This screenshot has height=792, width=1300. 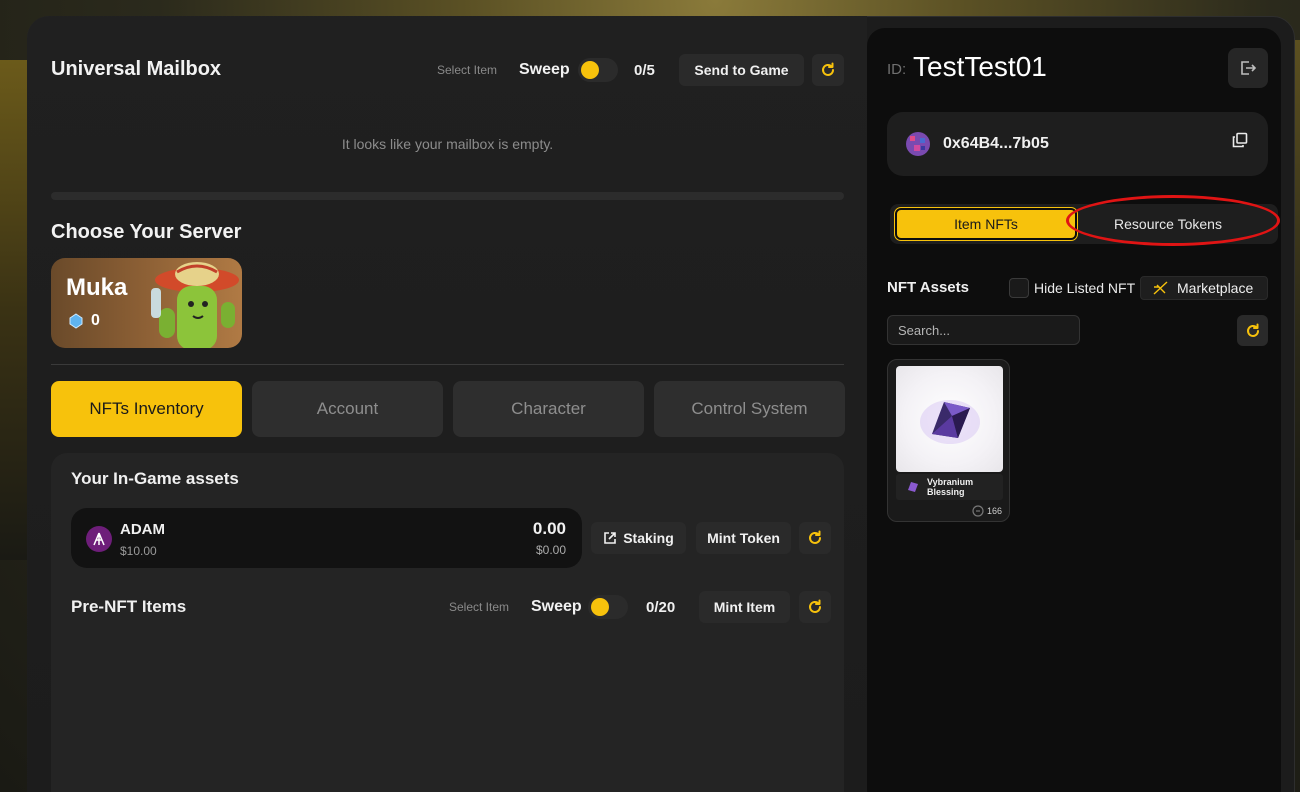 What do you see at coordinates (897, 69) in the screenshot?
I see `id-label: ID:` at bounding box center [897, 69].